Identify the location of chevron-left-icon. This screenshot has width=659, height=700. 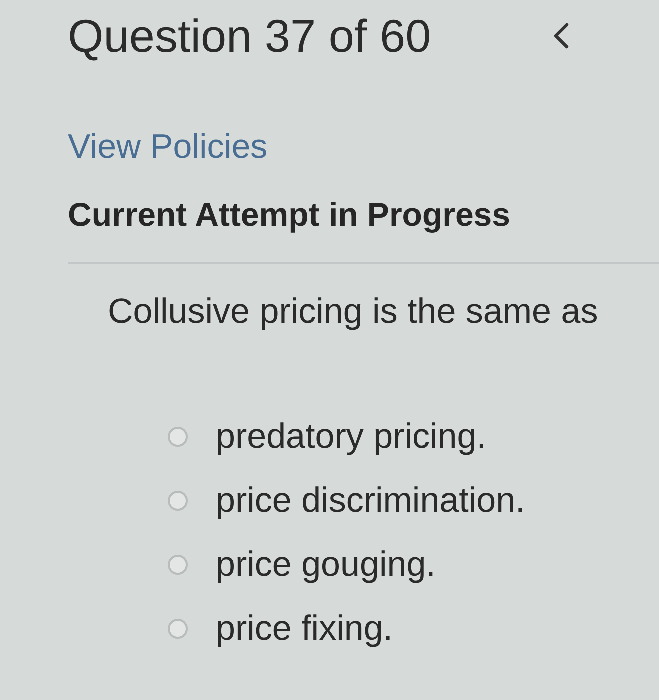
(561, 36).